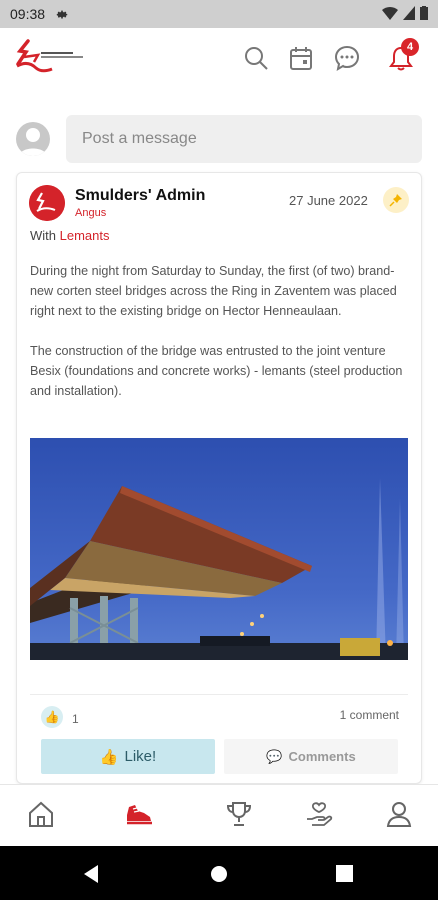 Image resolution: width=438 pixels, height=900 pixels. I want to click on pin-badge, so click(396, 200).